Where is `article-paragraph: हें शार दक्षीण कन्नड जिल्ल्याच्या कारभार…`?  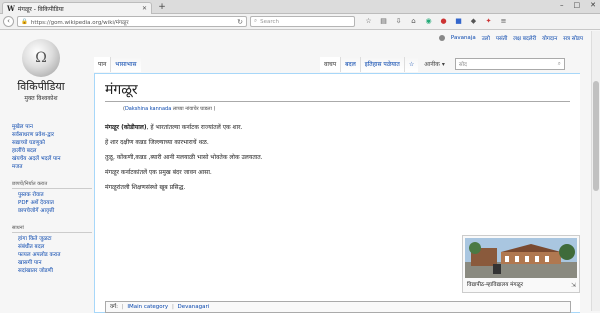
article-paragraph: हें शार दक्षीण कन्नड जिल्ल्याच्या कारभार… is located at coordinates (157, 142).